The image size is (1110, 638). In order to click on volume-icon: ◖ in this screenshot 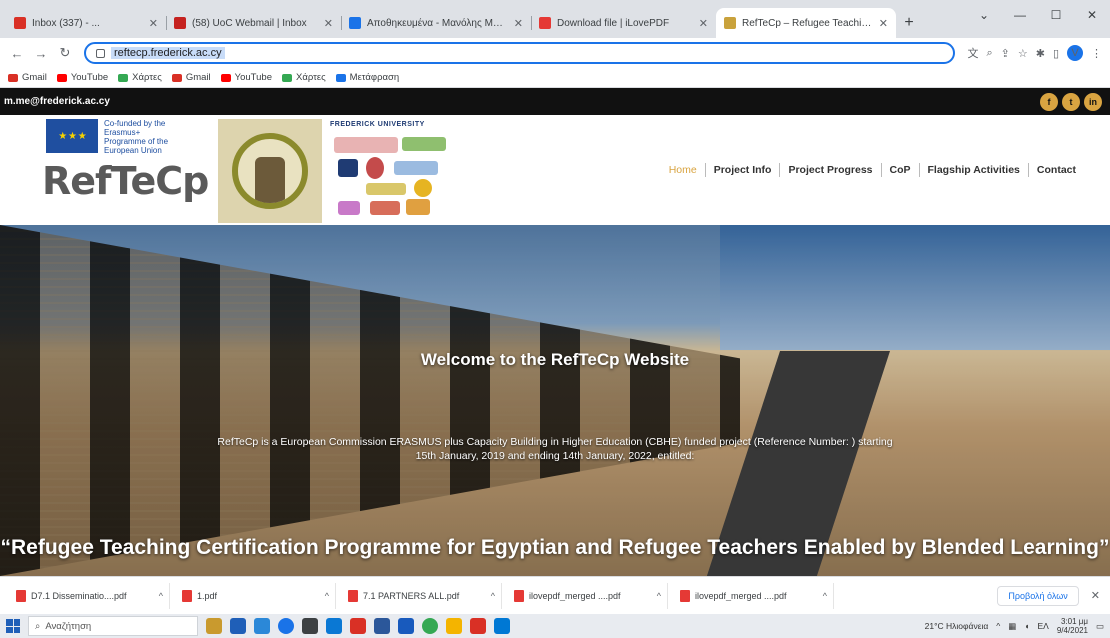, I will do `click(1026, 626)`.